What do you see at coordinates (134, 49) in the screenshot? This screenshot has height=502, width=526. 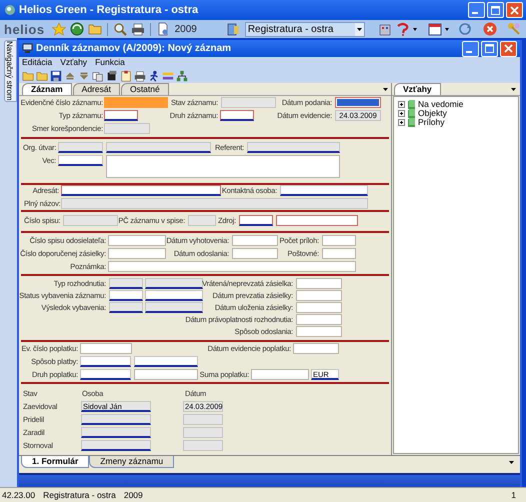 I see `document-title: Denník záznamov (A/2009): Nový záznam` at bounding box center [134, 49].